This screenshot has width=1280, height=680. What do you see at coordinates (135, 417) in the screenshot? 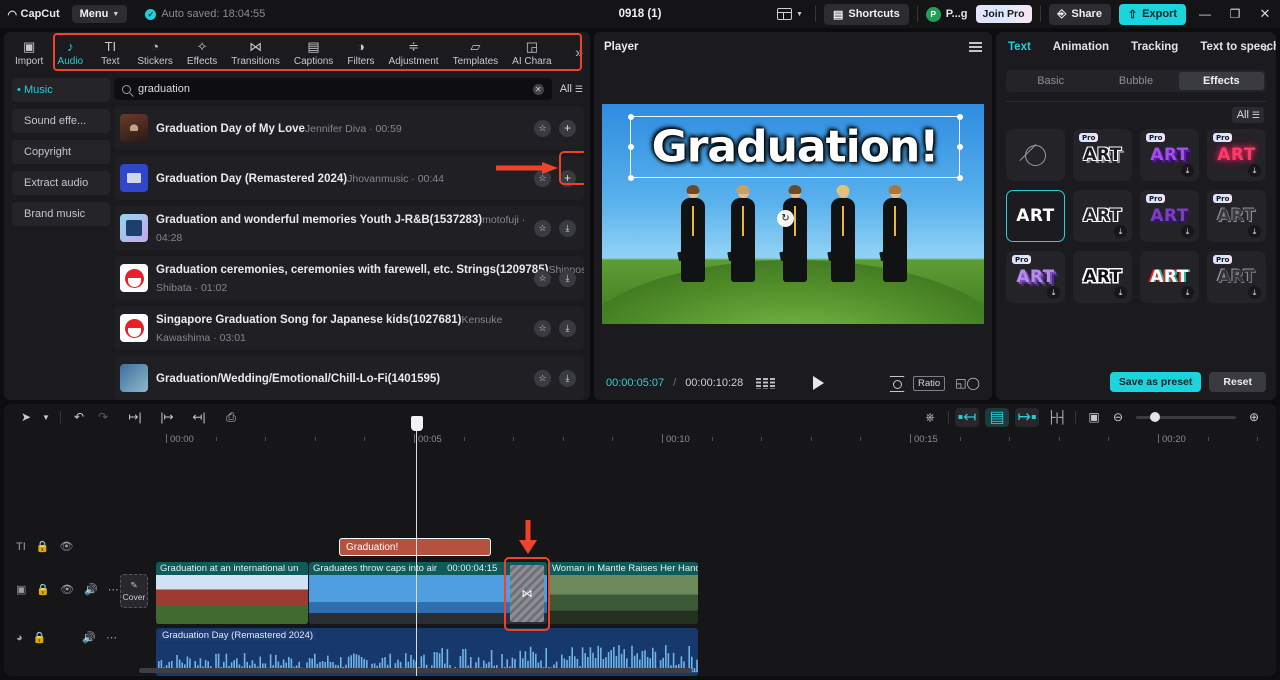
I see `split-icon: ↦|` at bounding box center [135, 417].